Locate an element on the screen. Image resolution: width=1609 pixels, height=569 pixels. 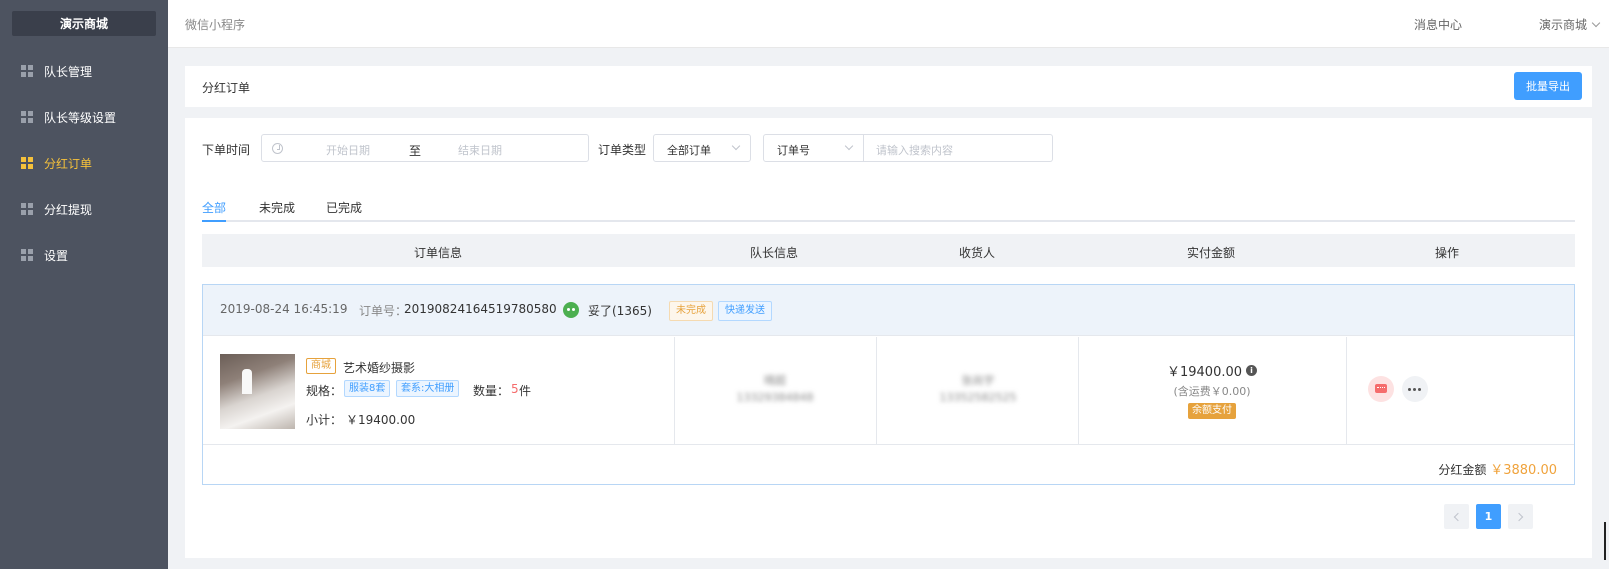
subtotal-value: ￥19400.00 is located at coordinates (381, 420).